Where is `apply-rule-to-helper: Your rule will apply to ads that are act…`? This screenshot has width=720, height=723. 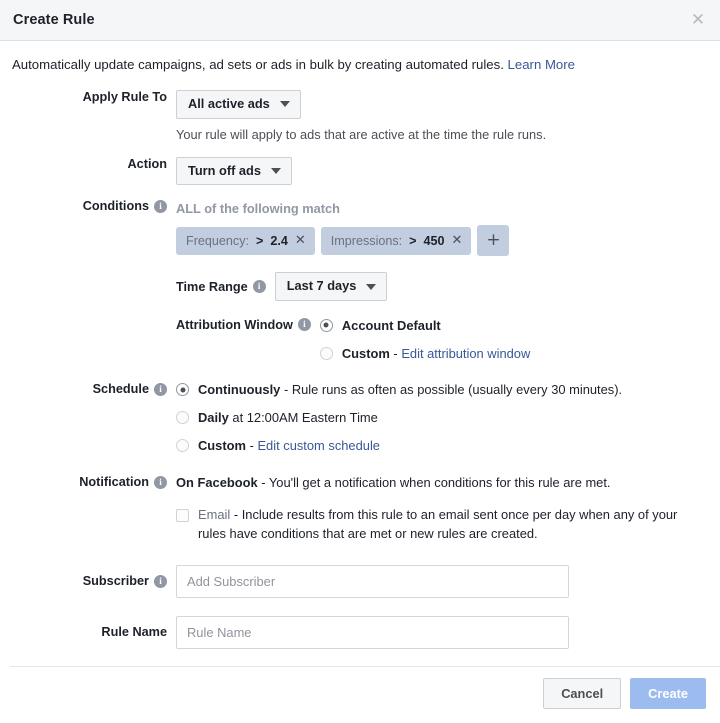 apply-rule-to-helper: Your rule will apply to ads that are act… is located at coordinates (361, 134).